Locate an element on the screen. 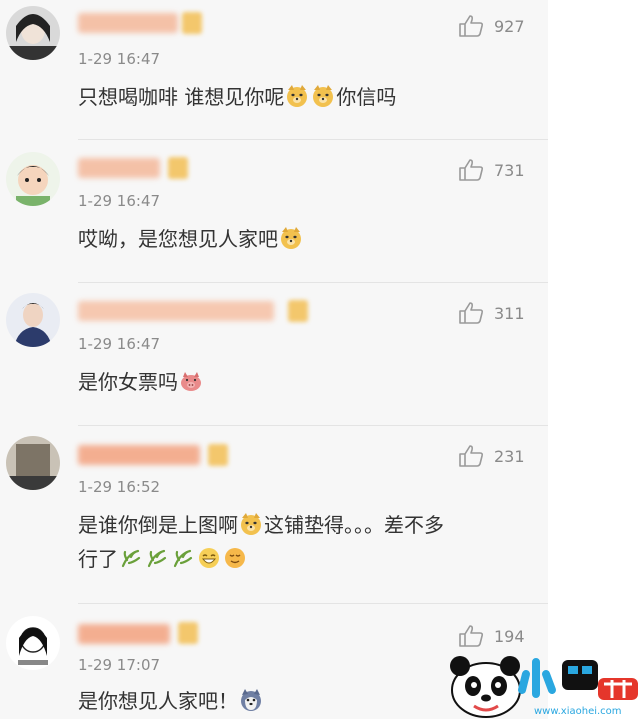 This screenshot has height=723, width=640. comment-text: 只想喝咖啡 谁想见你呢 你信吗 is located at coordinates (298, 97).